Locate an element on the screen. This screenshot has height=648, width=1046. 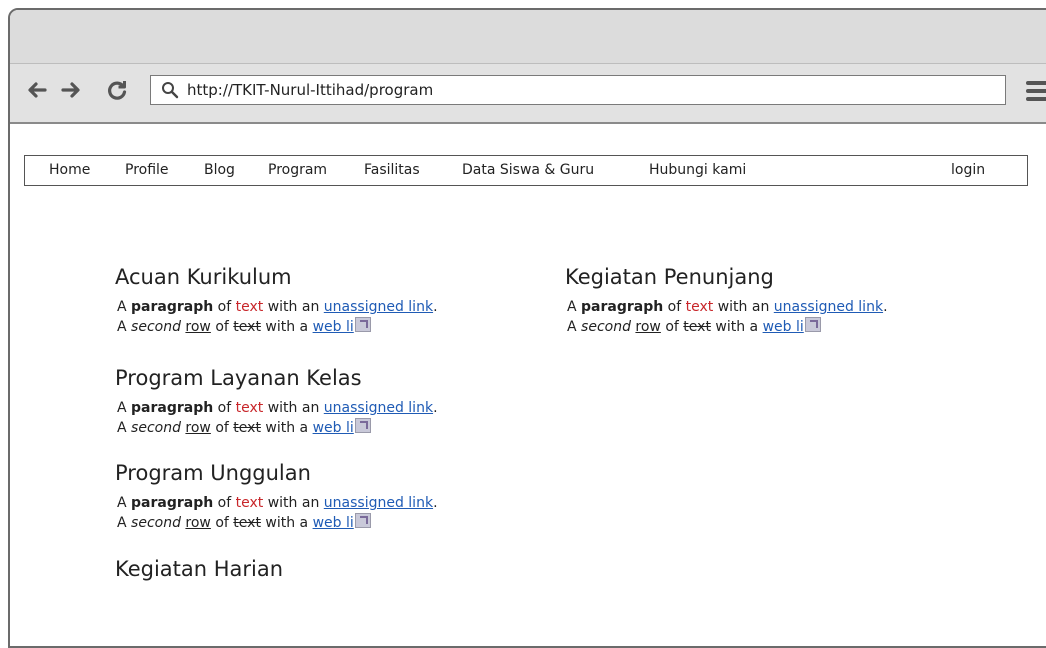
nav-item-data-siswa-guru: Data Siswa & Guru is located at coordinates (528, 170).